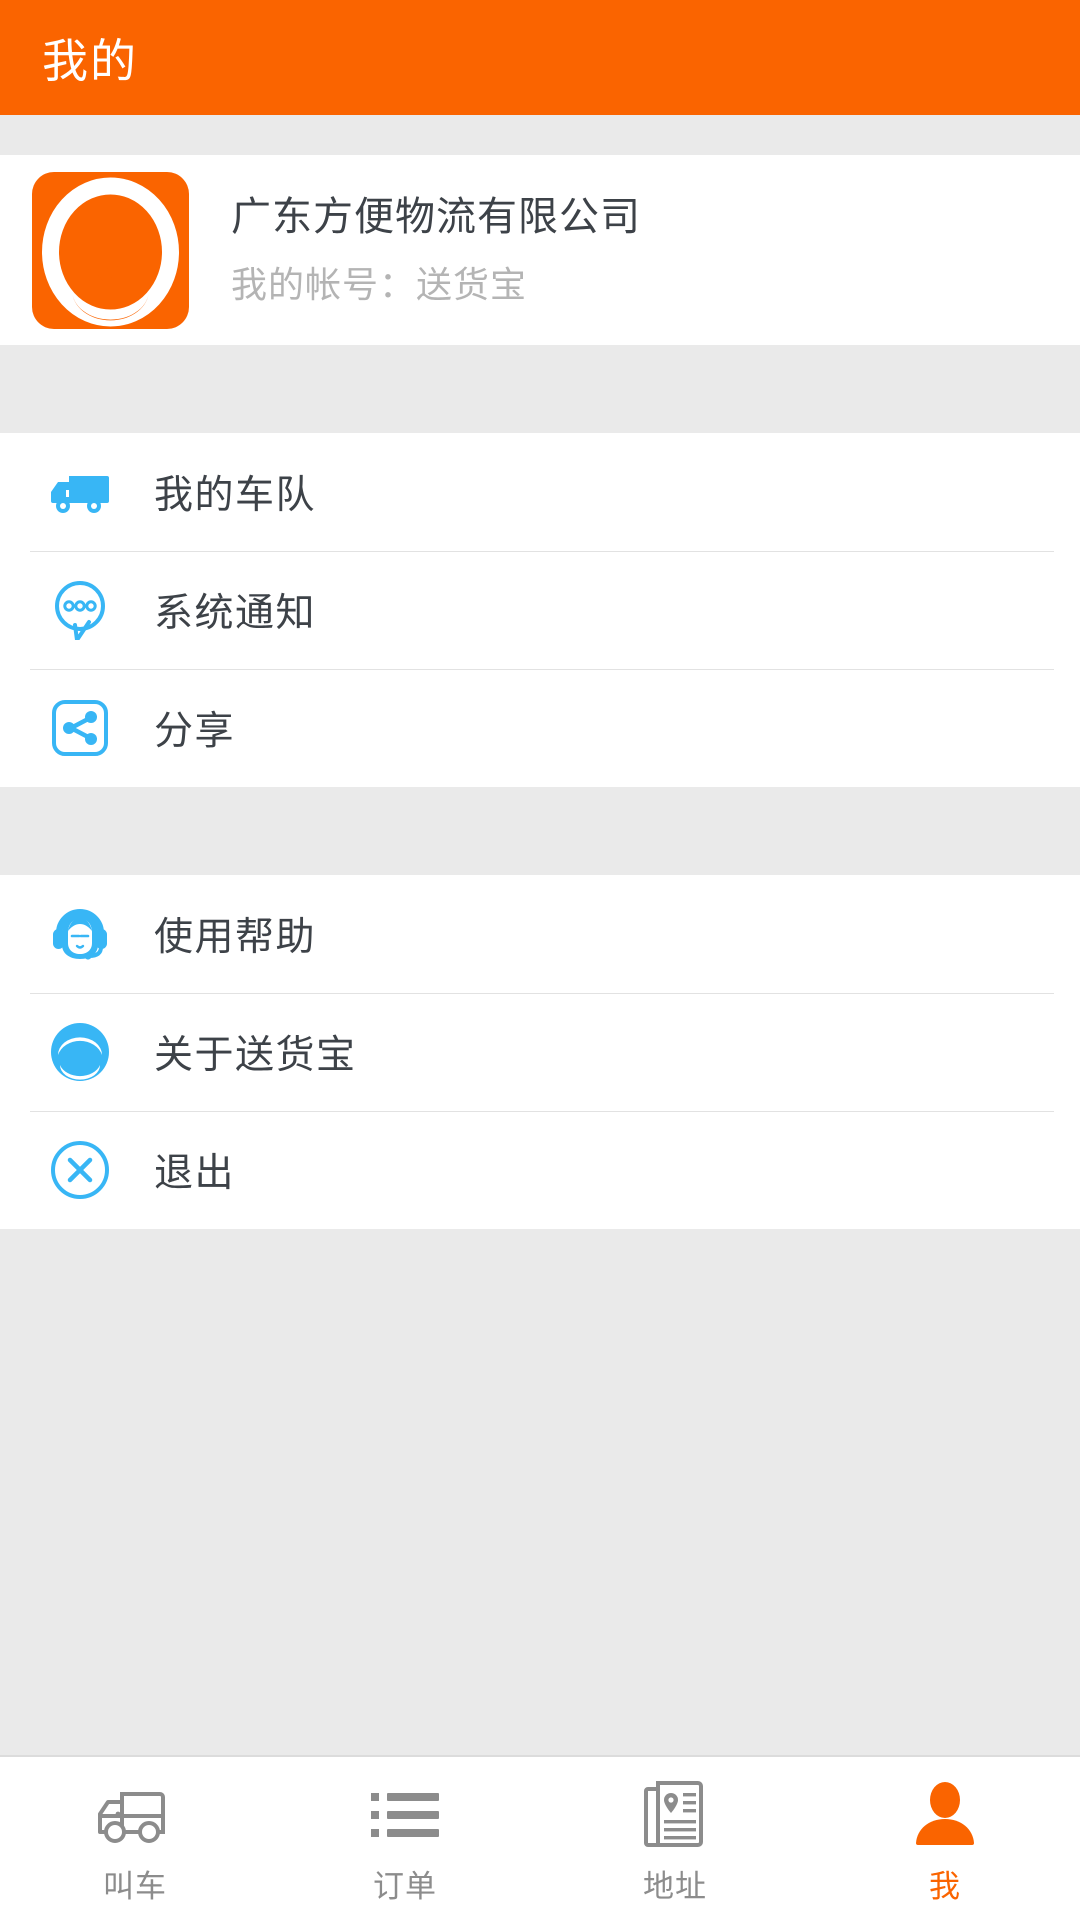  What do you see at coordinates (540, 1170) in the screenshot?
I see `menu-item-logout: 退出` at bounding box center [540, 1170].